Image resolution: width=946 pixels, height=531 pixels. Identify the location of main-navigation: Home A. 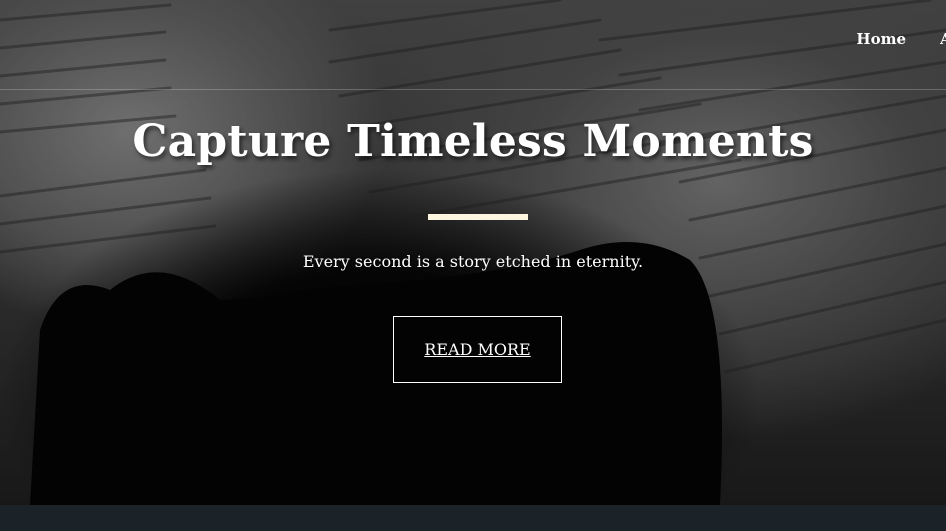
(901, 40).